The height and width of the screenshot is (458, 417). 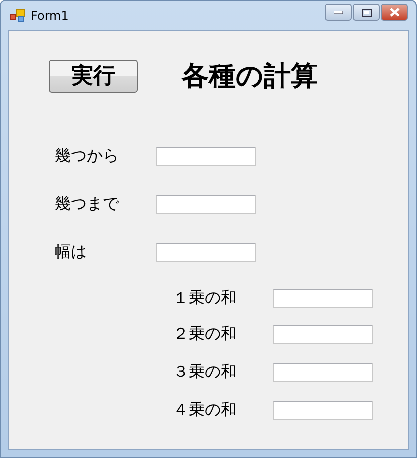 What do you see at coordinates (205, 334) in the screenshot?
I see `result-label: ２乗の和` at bounding box center [205, 334].